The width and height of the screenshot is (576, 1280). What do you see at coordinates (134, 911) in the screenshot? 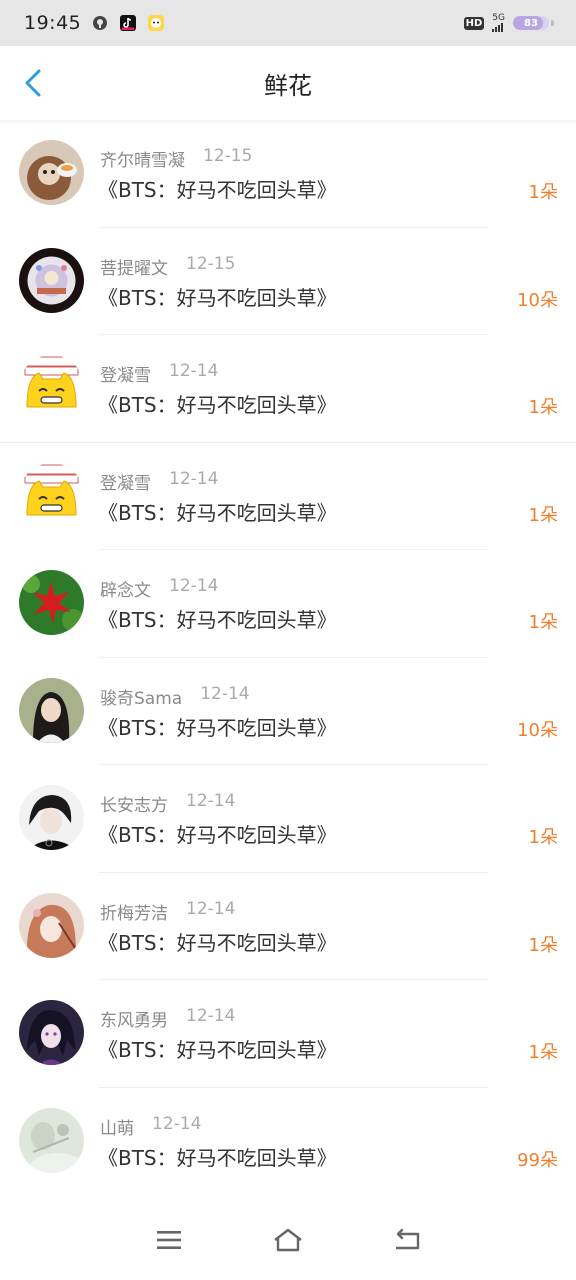
I see `user-name: 折梅芳洁` at bounding box center [134, 911].